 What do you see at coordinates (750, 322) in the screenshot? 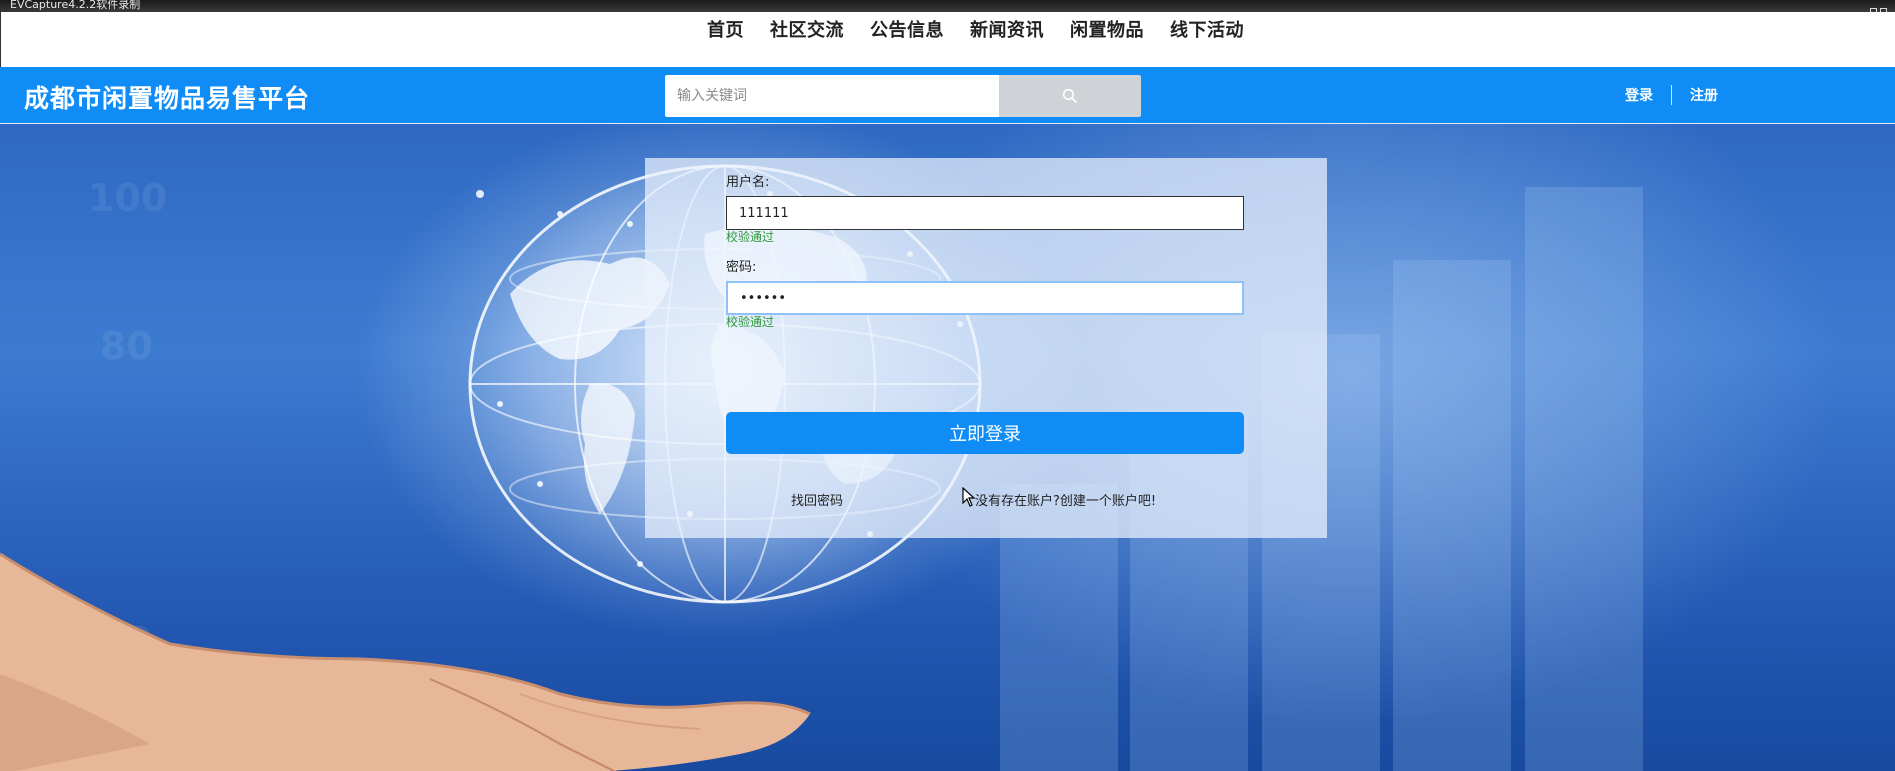
I see `password-status: 校验通过` at bounding box center [750, 322].